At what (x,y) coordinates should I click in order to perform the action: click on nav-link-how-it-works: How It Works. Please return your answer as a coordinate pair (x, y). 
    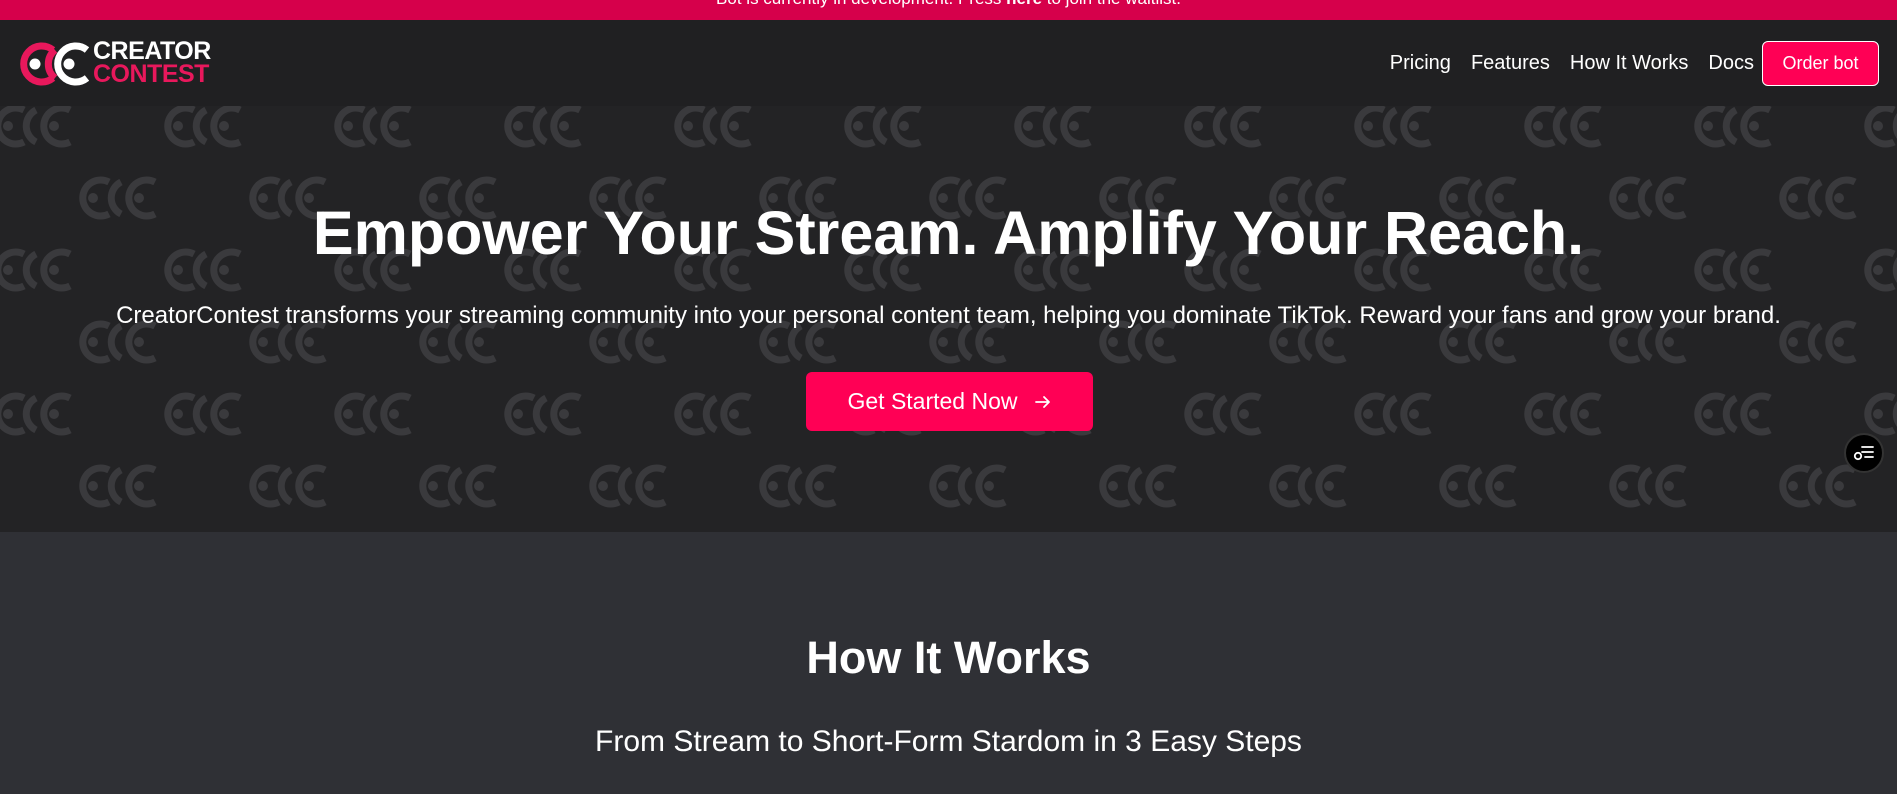
    Looking at the image, I should click on (1629, 63).